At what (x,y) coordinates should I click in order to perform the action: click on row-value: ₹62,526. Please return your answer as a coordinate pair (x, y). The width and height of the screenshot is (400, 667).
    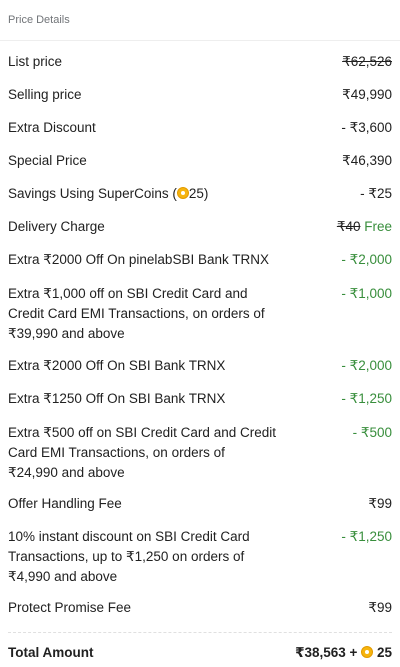
    Looking at the image, I should click on (367, 61).